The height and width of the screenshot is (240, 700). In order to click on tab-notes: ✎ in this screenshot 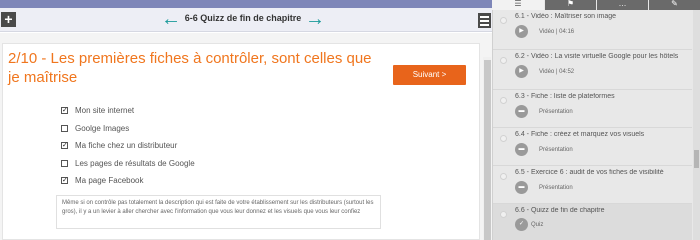, I will do `click(674, 5)`.